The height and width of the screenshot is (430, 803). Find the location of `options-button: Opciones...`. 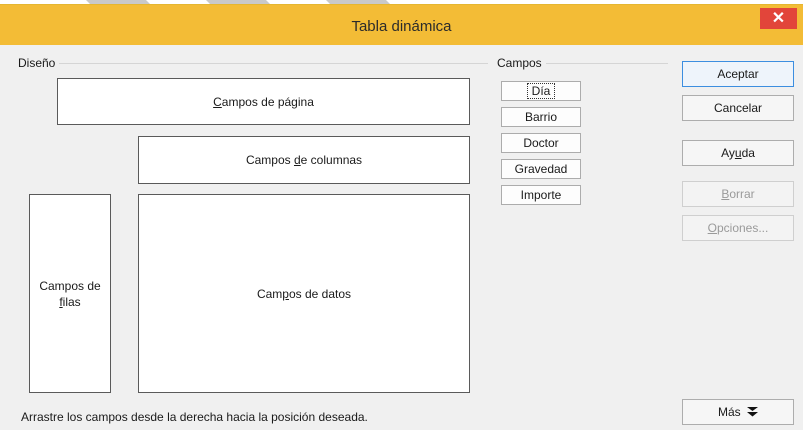

options-button: Opciones... is located at coordinates (738, 228).